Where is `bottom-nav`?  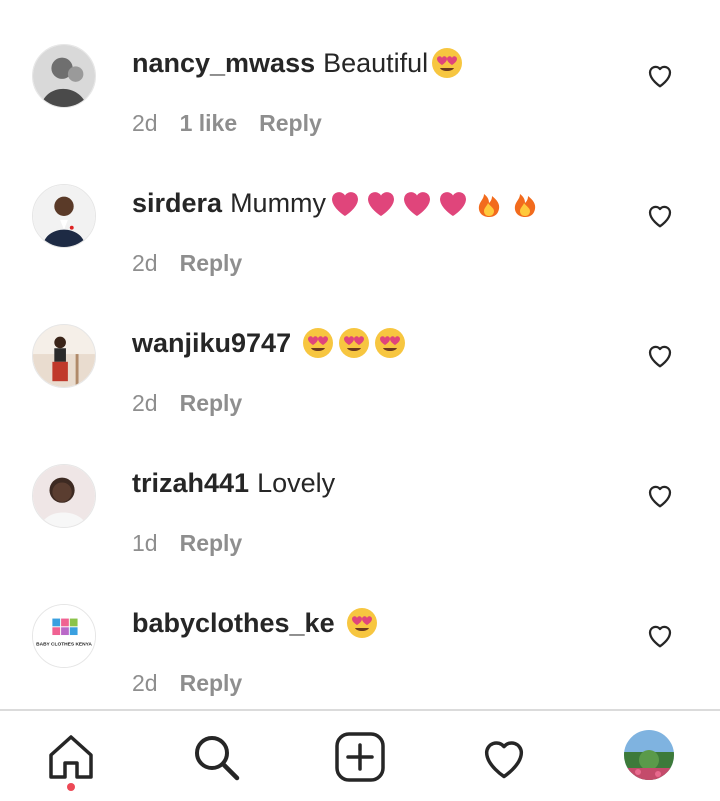 bottom-nav is located at coordinates (360, 755).